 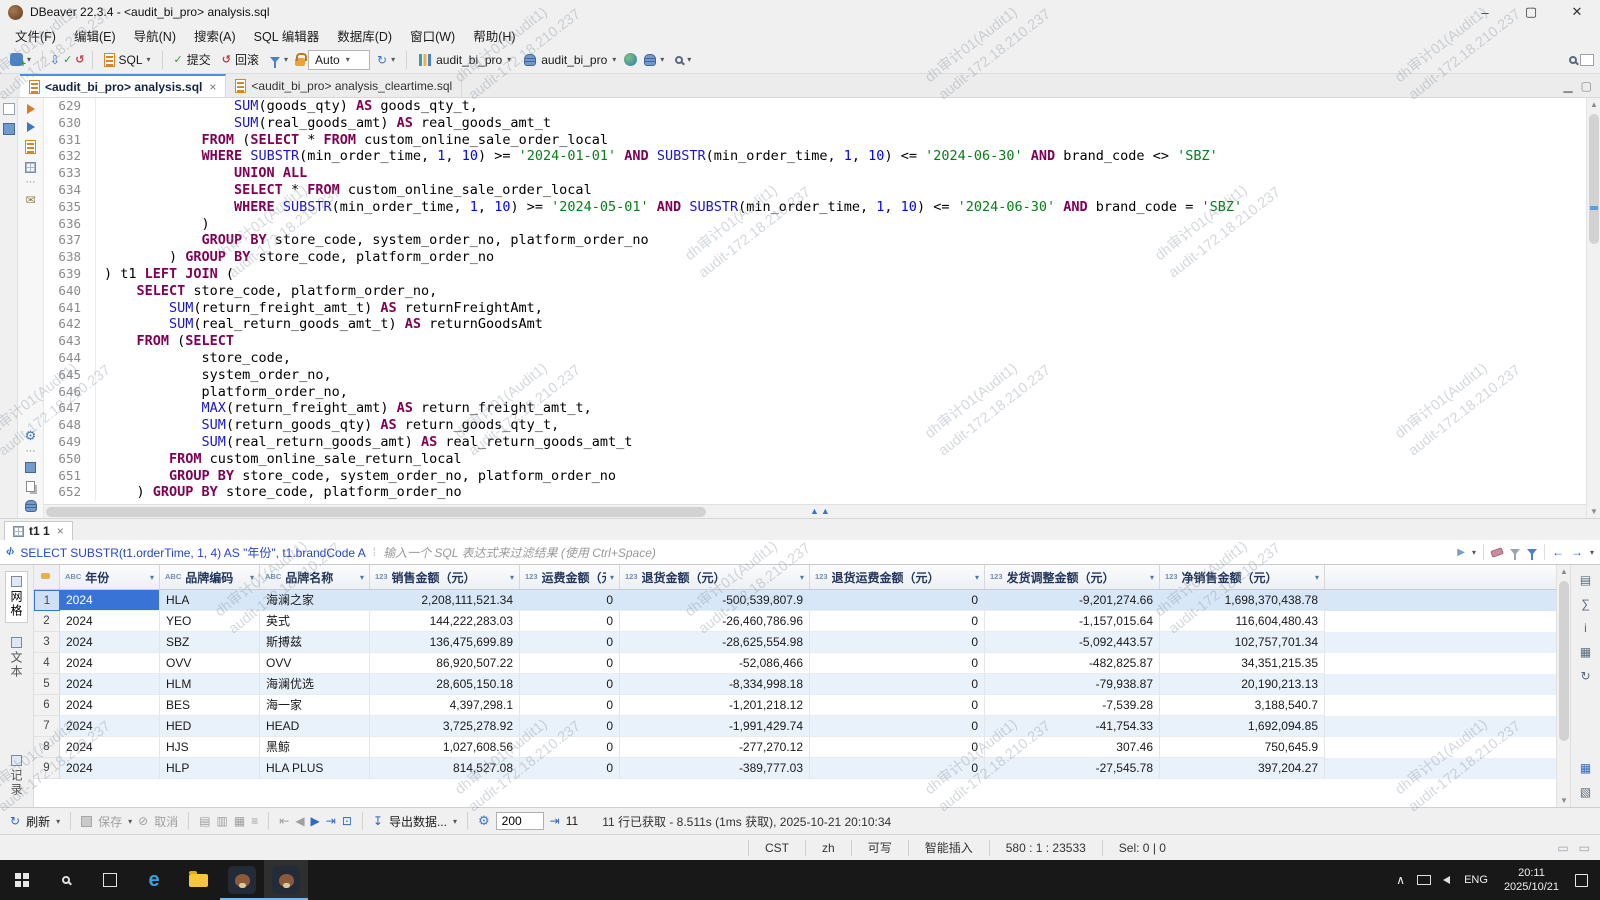 What do you see at coordinates (445, 768) in the screenshot?
I see `cell: 814,527.08` at bounding box center [445, 768].